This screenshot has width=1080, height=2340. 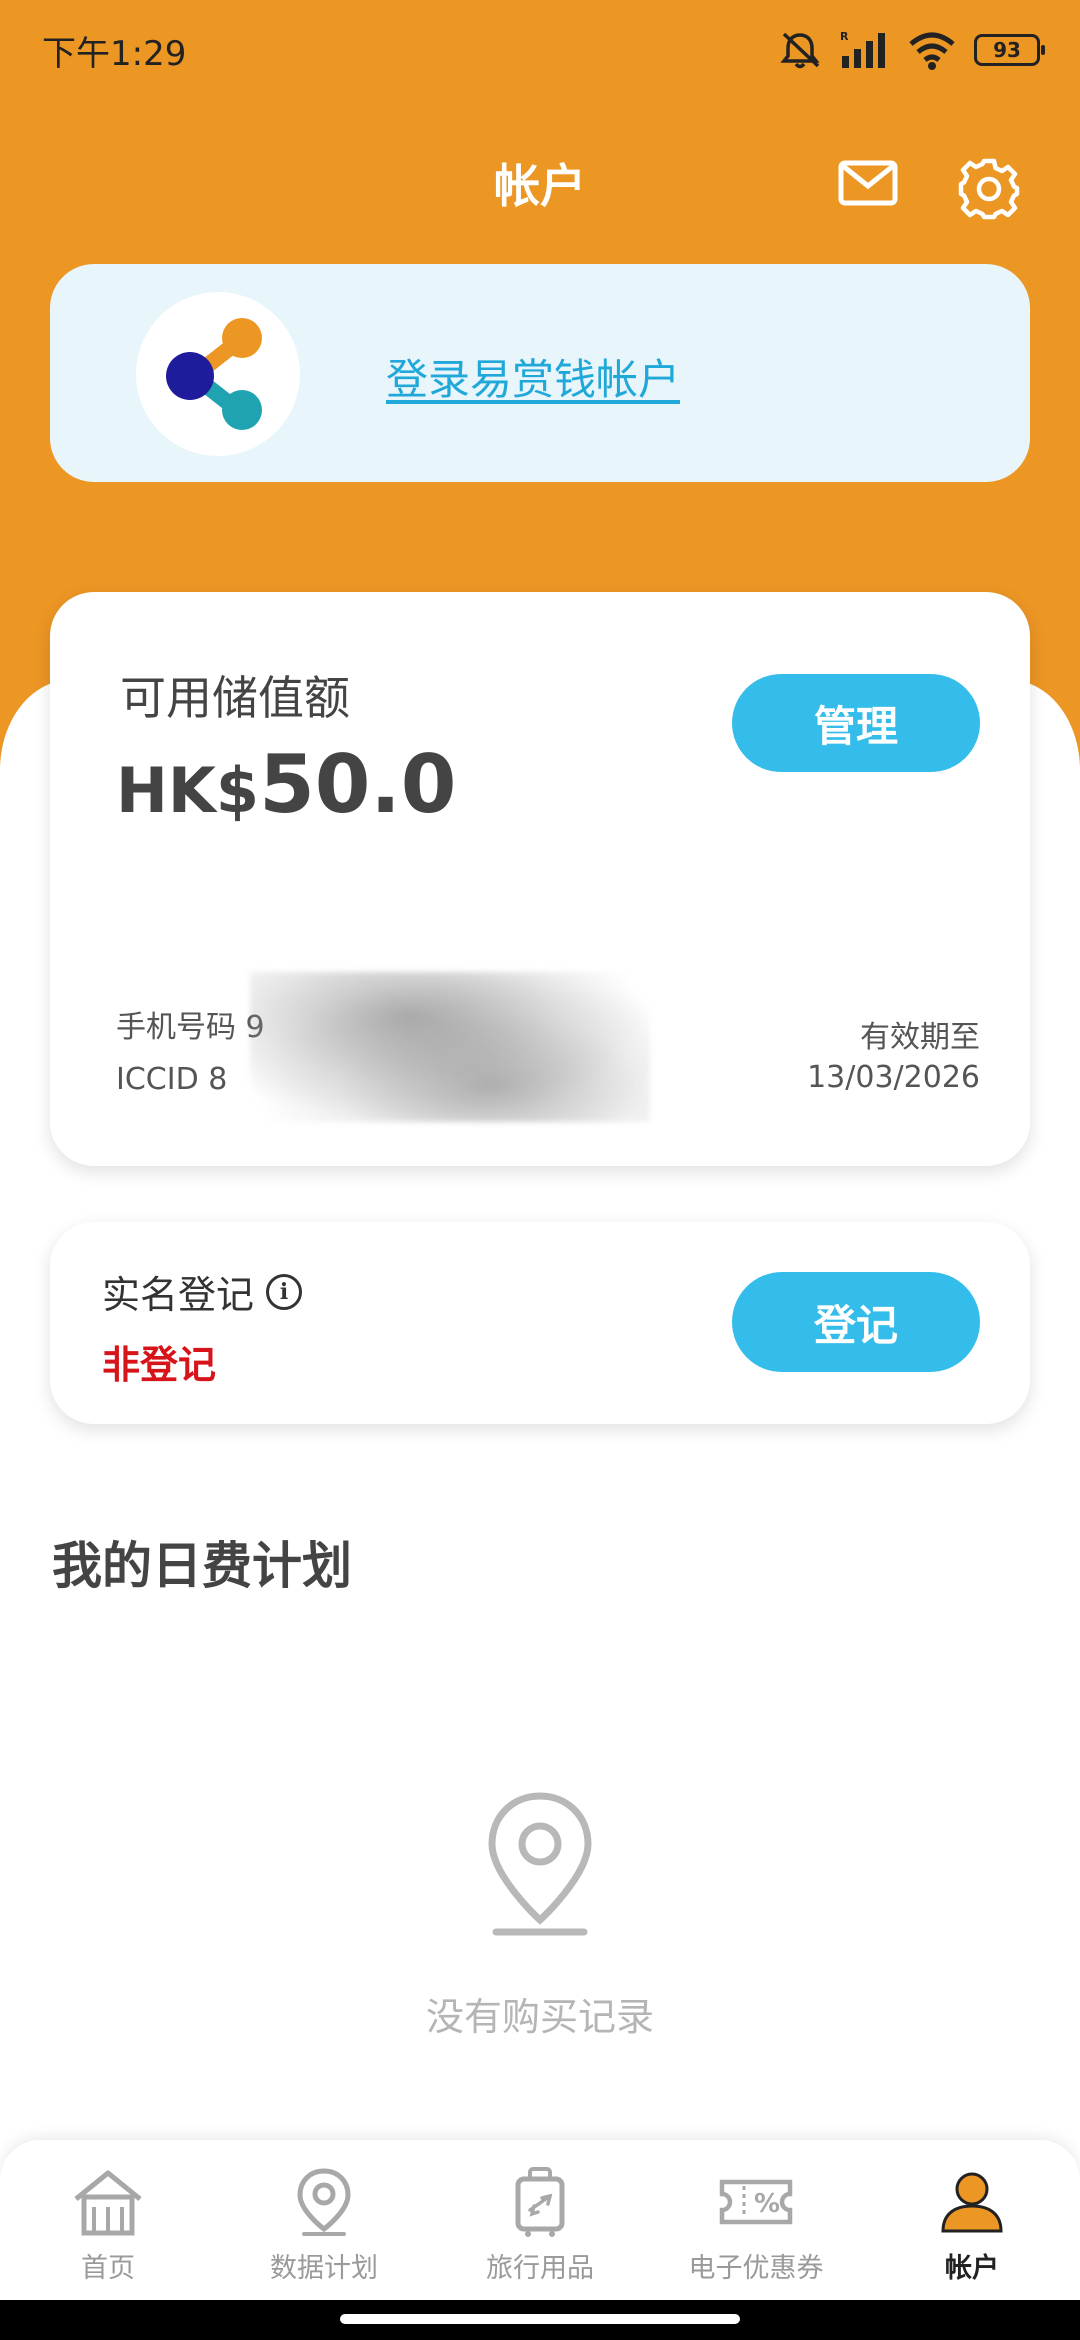 I want to click on nav-item-coupons: % 电子优惠券, so click(x=756, y=2220).